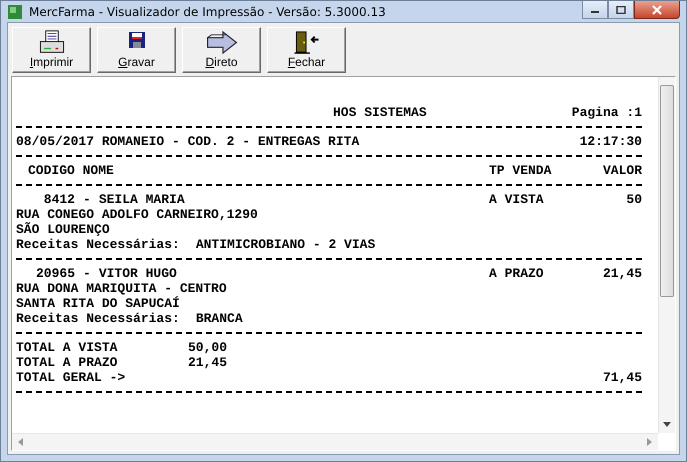  I want to click on grand-total-value: 71,45, so click(622, 377).